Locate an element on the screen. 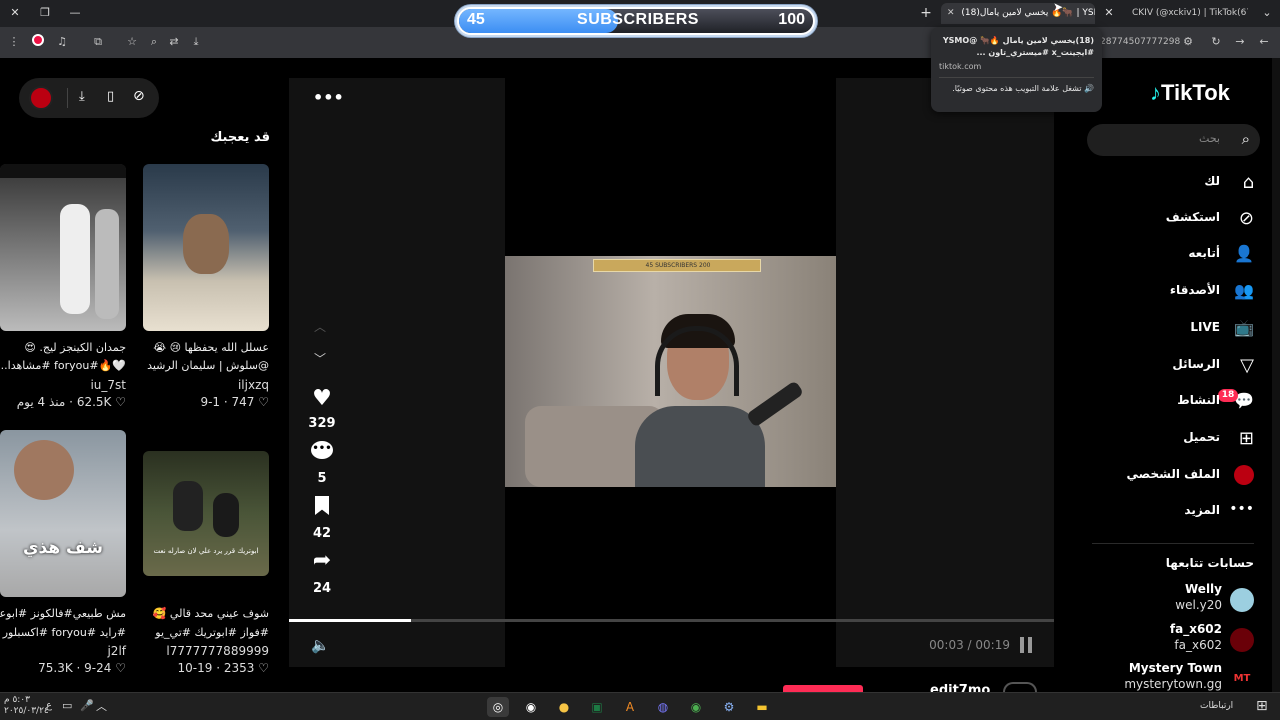 Image resolution: width=1280 pixels, height=720 pixels. like-count: 62.5K is located at coordinates (94, 402).